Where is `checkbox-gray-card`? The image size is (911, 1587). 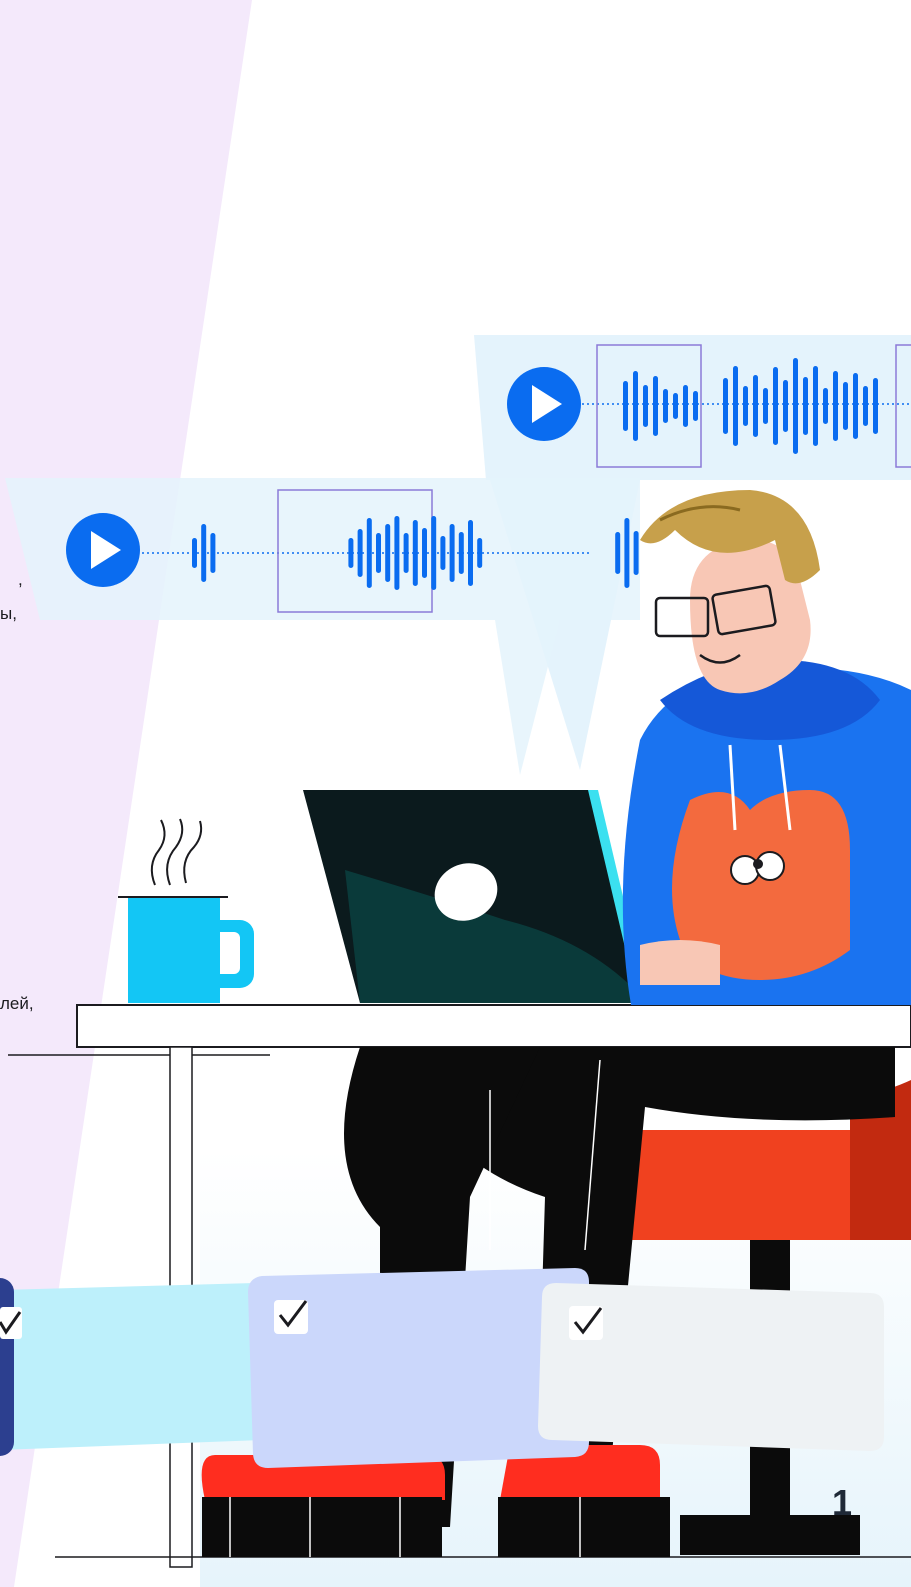
checkbox-gray-card is located at coordinates (586, 1323).